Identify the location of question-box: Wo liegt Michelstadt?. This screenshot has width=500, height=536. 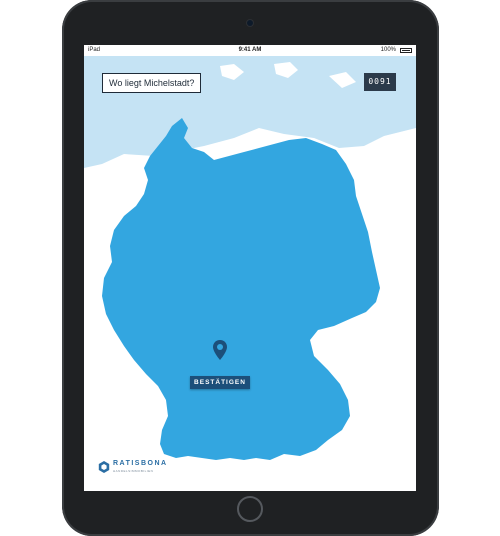
(152, 83).